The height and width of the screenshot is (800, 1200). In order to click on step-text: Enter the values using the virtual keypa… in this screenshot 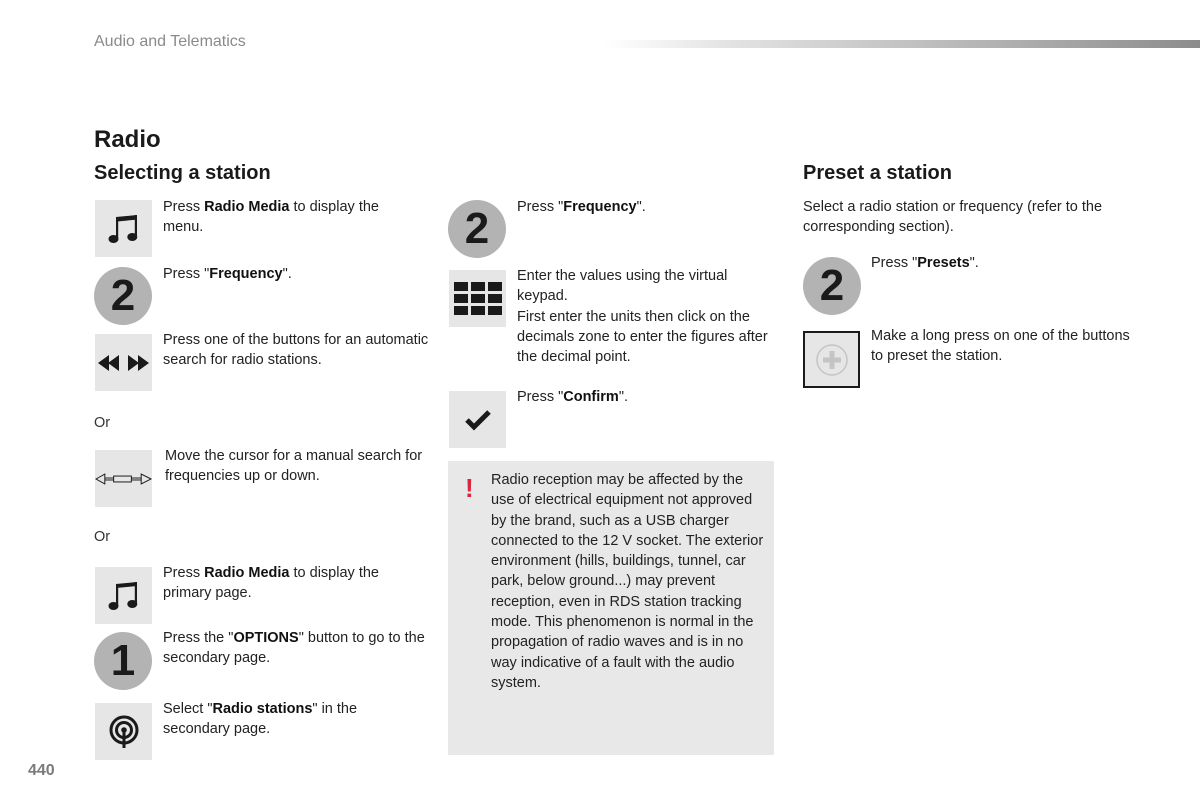, I will do `click(647, 316)`.